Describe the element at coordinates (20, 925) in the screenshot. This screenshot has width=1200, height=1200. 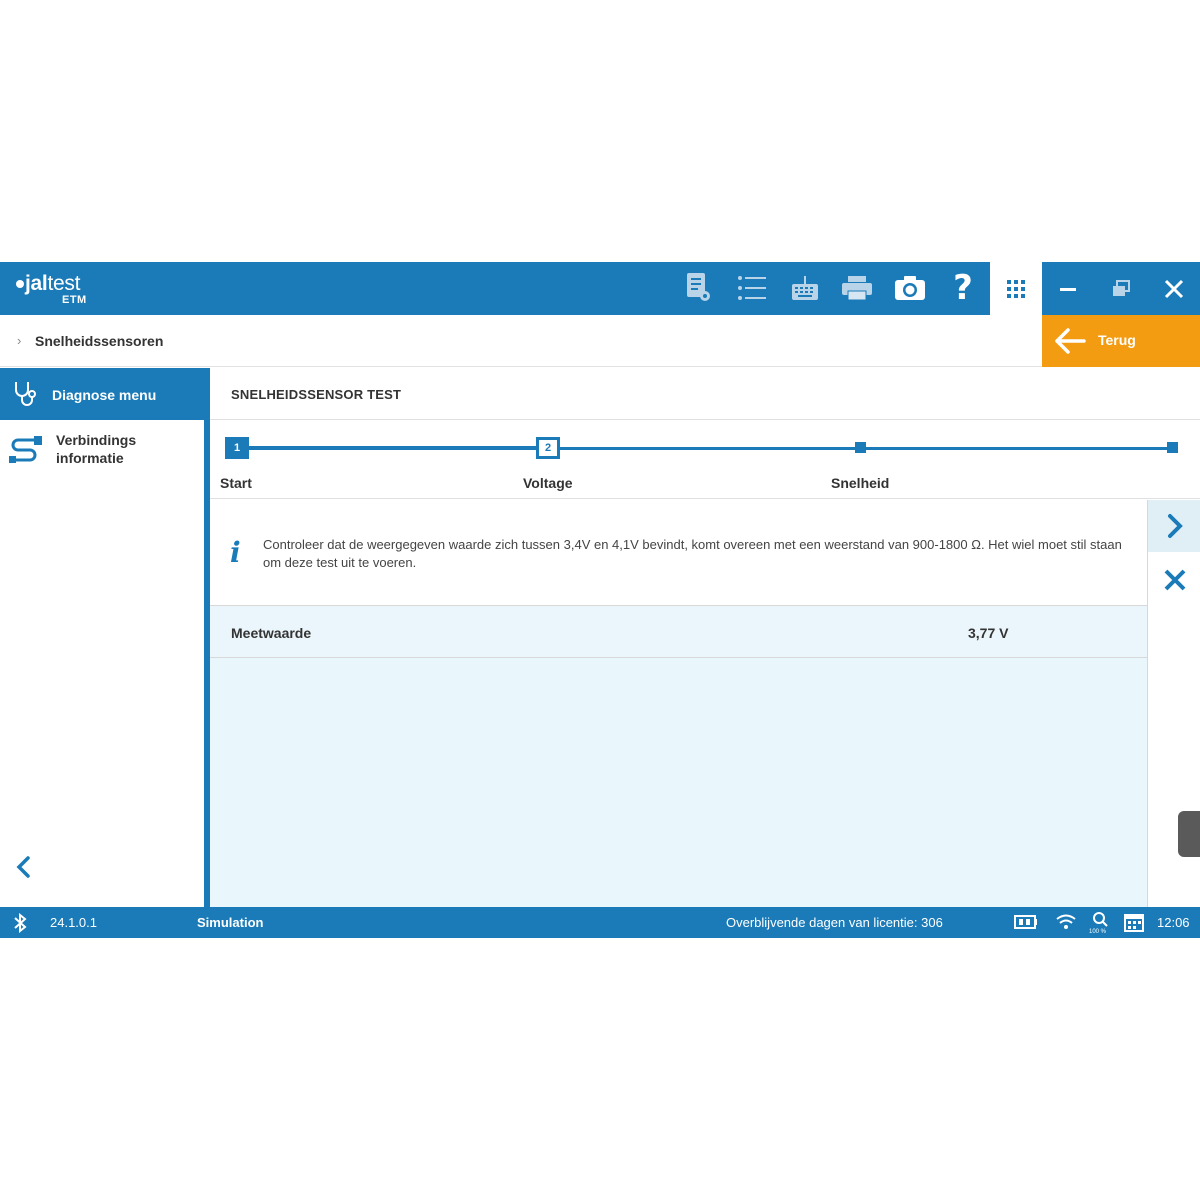
I see `bluetooth-icon` at that location.